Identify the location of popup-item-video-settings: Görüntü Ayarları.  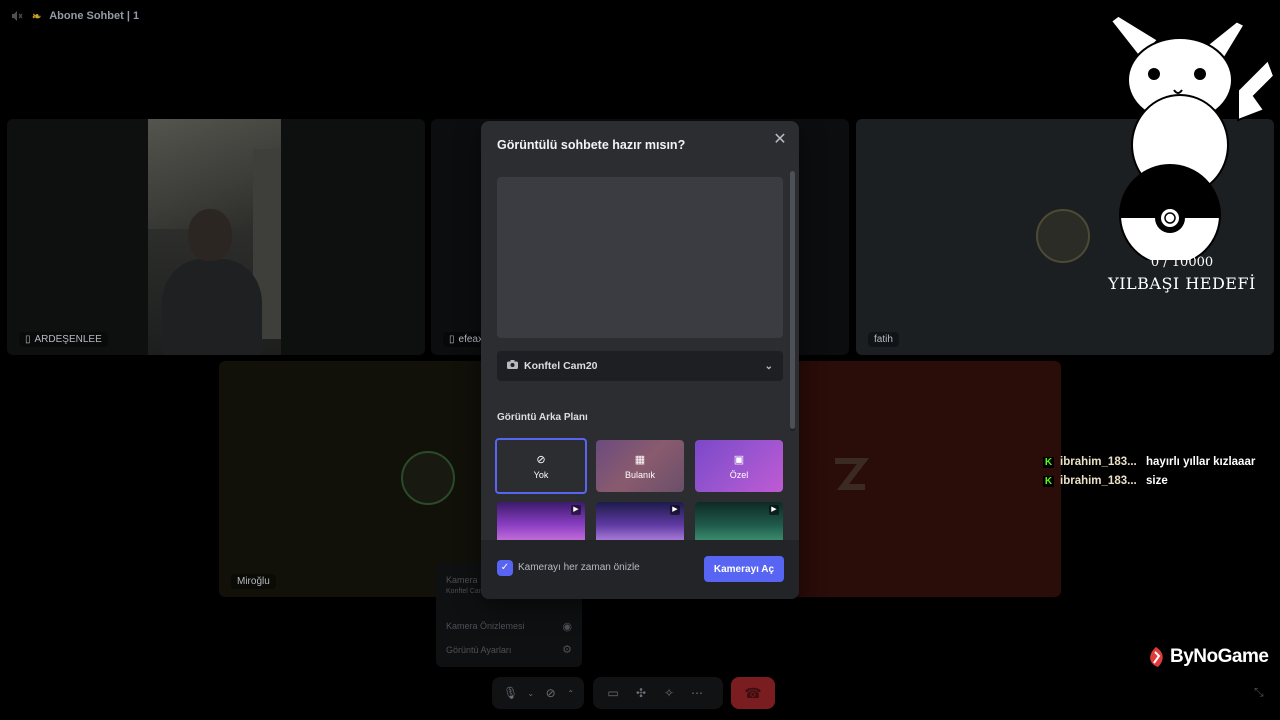
(478, 650).